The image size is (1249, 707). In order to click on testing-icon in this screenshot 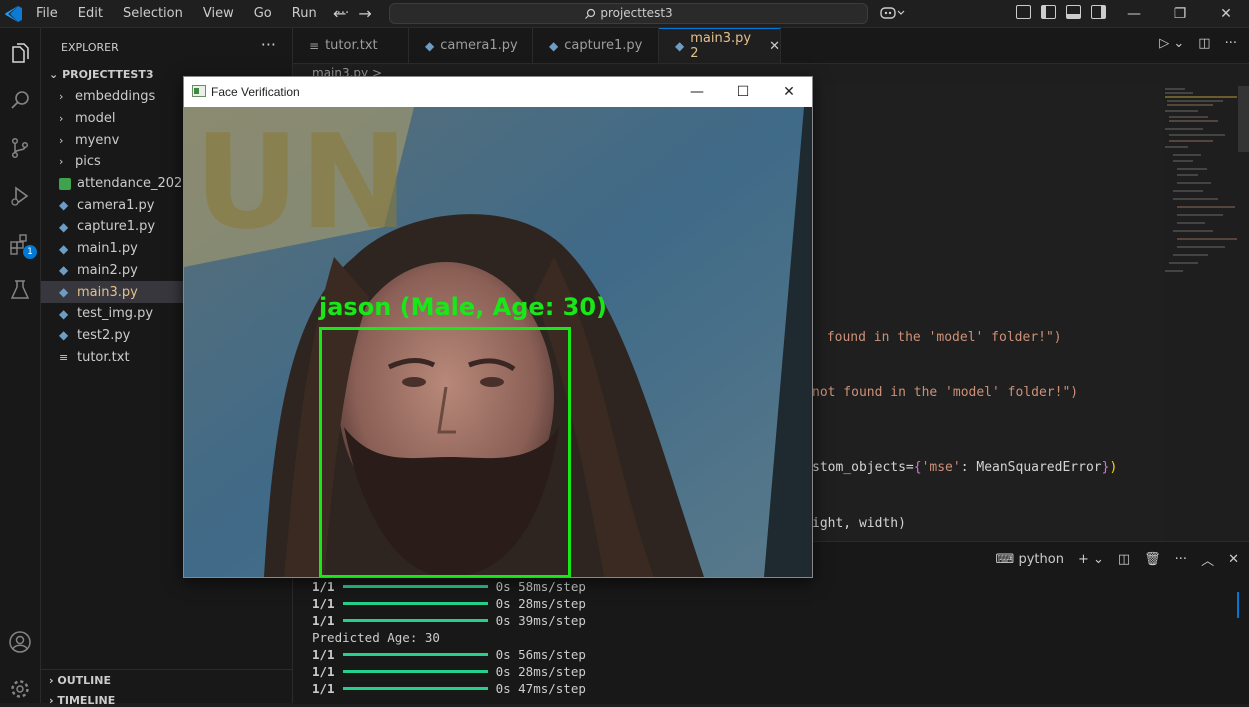, I will do `click(20, 290)`.